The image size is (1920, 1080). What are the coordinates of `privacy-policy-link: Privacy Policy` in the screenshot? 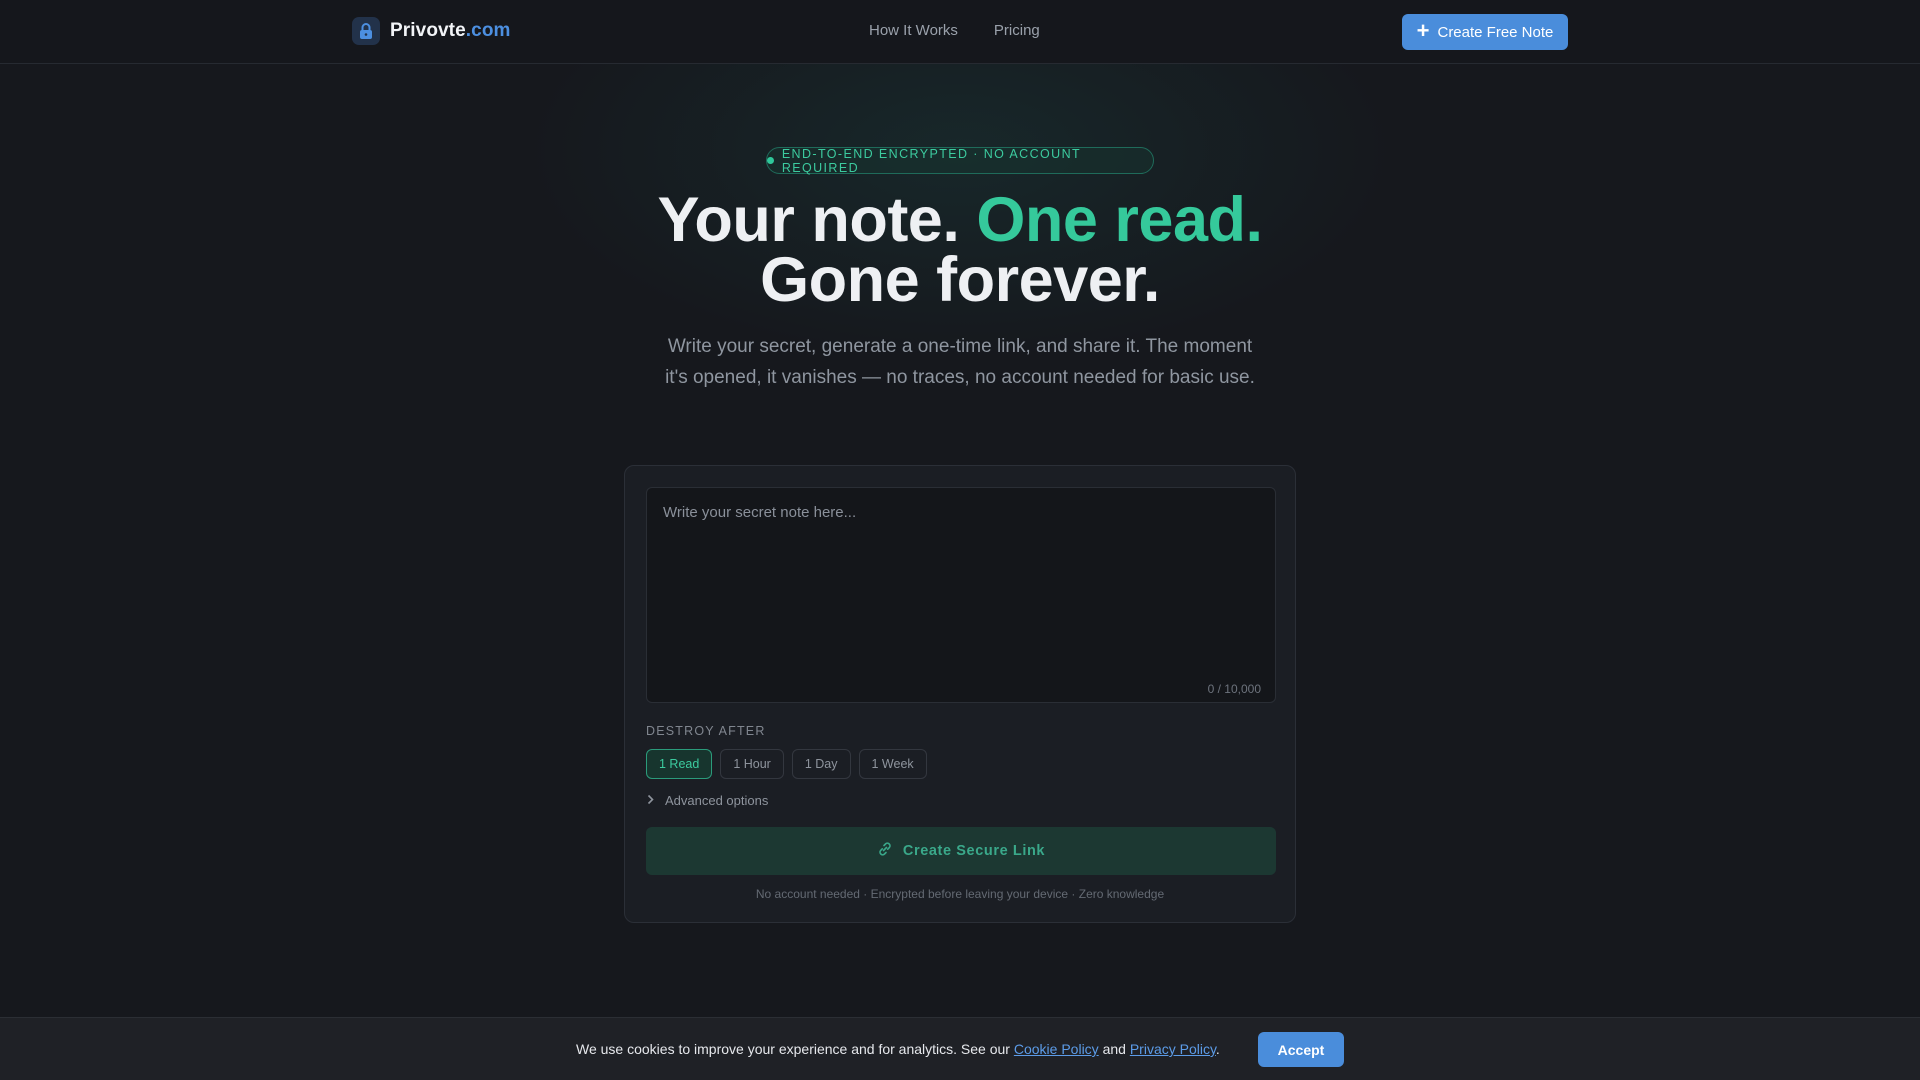 It's located at (1173, 1049).